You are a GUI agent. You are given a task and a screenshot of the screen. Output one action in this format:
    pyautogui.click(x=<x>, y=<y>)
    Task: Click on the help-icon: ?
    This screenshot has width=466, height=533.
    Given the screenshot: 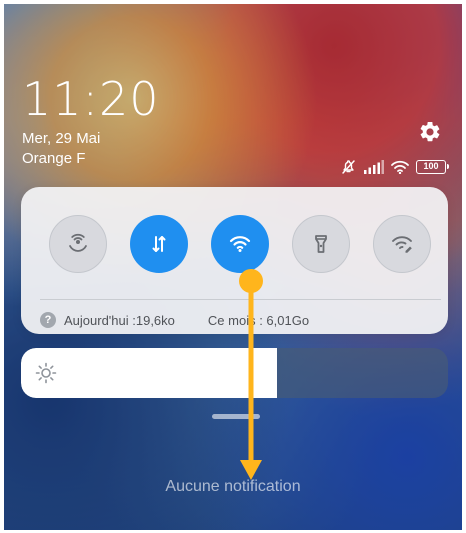 What is the action you would take?
    pyautogui.click(x=48, y=320)
    